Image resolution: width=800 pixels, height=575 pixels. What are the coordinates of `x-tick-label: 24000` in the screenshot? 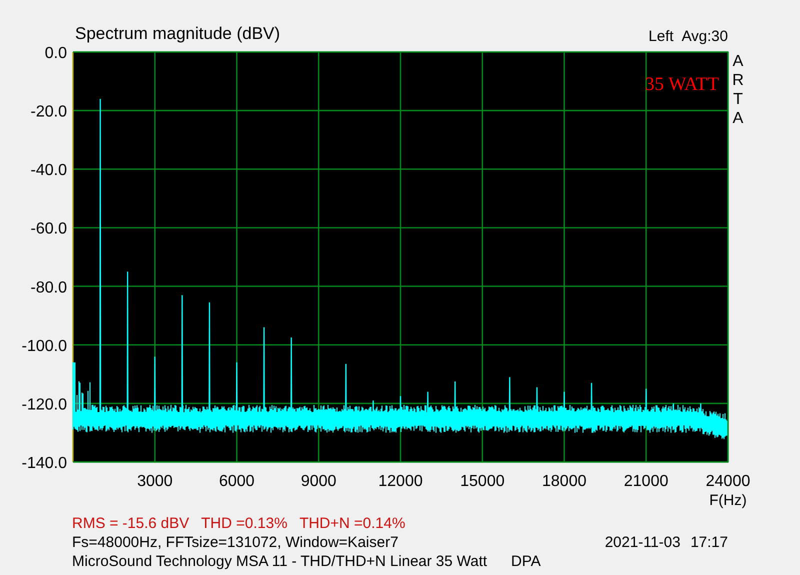 It's located at (728, 481).